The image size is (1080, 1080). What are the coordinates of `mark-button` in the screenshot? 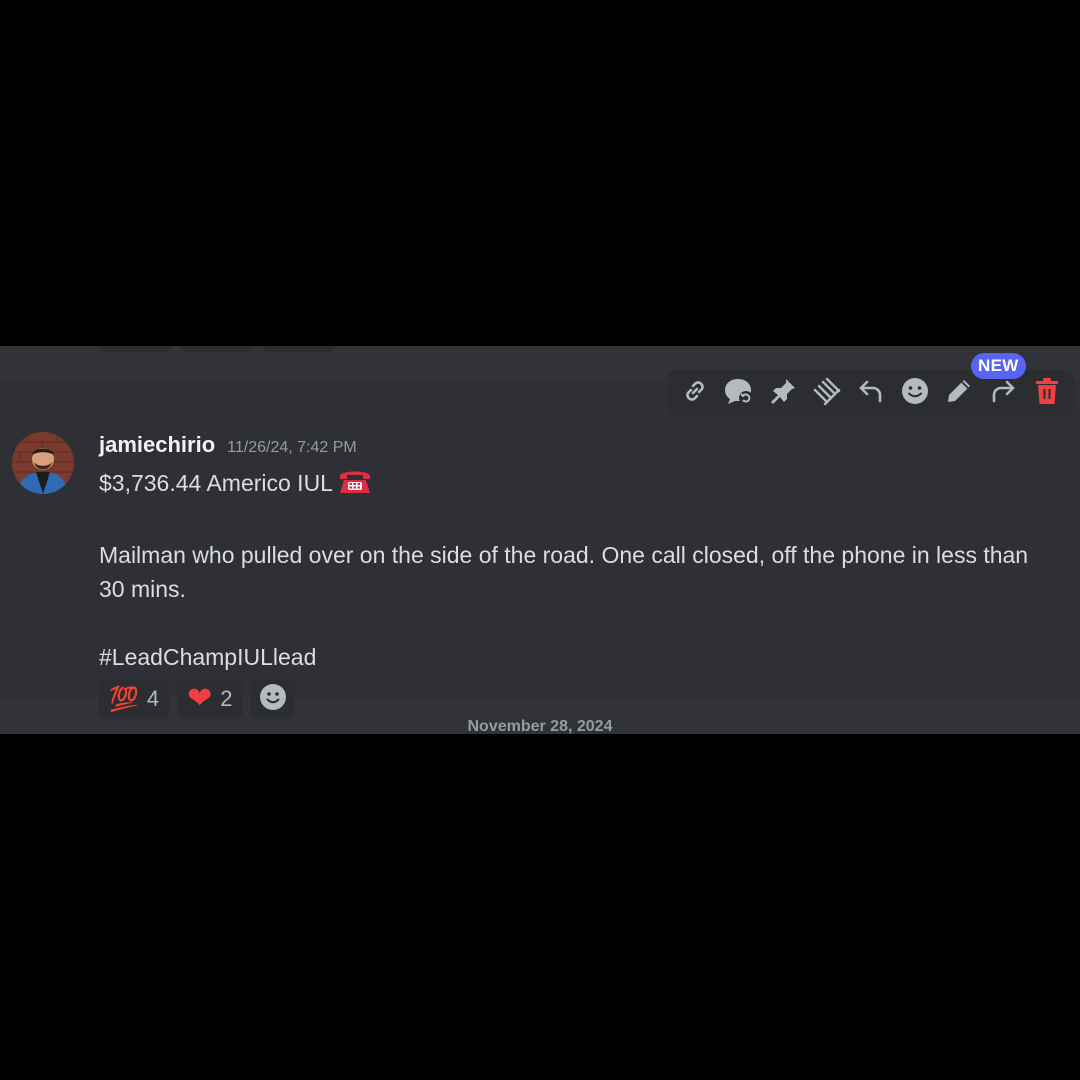 It's located at (827, 393).